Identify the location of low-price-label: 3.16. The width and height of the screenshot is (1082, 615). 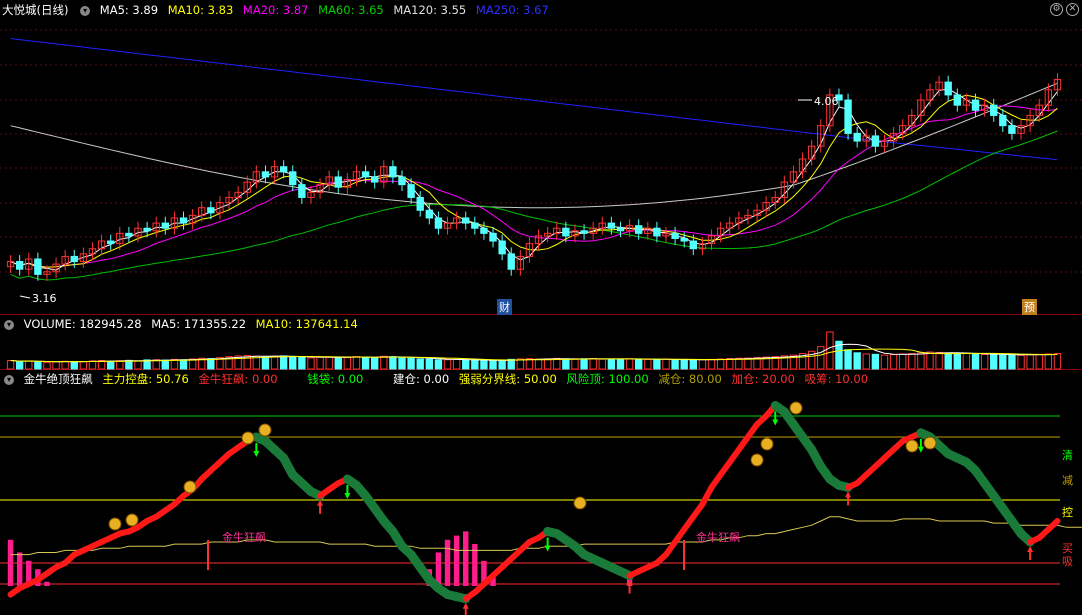
(44, 298).